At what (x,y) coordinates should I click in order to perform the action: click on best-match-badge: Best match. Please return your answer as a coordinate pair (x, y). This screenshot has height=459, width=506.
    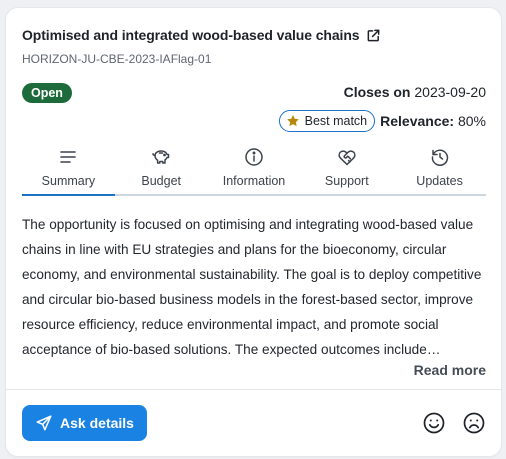
    Looking at the image, I should click on (327, 121).